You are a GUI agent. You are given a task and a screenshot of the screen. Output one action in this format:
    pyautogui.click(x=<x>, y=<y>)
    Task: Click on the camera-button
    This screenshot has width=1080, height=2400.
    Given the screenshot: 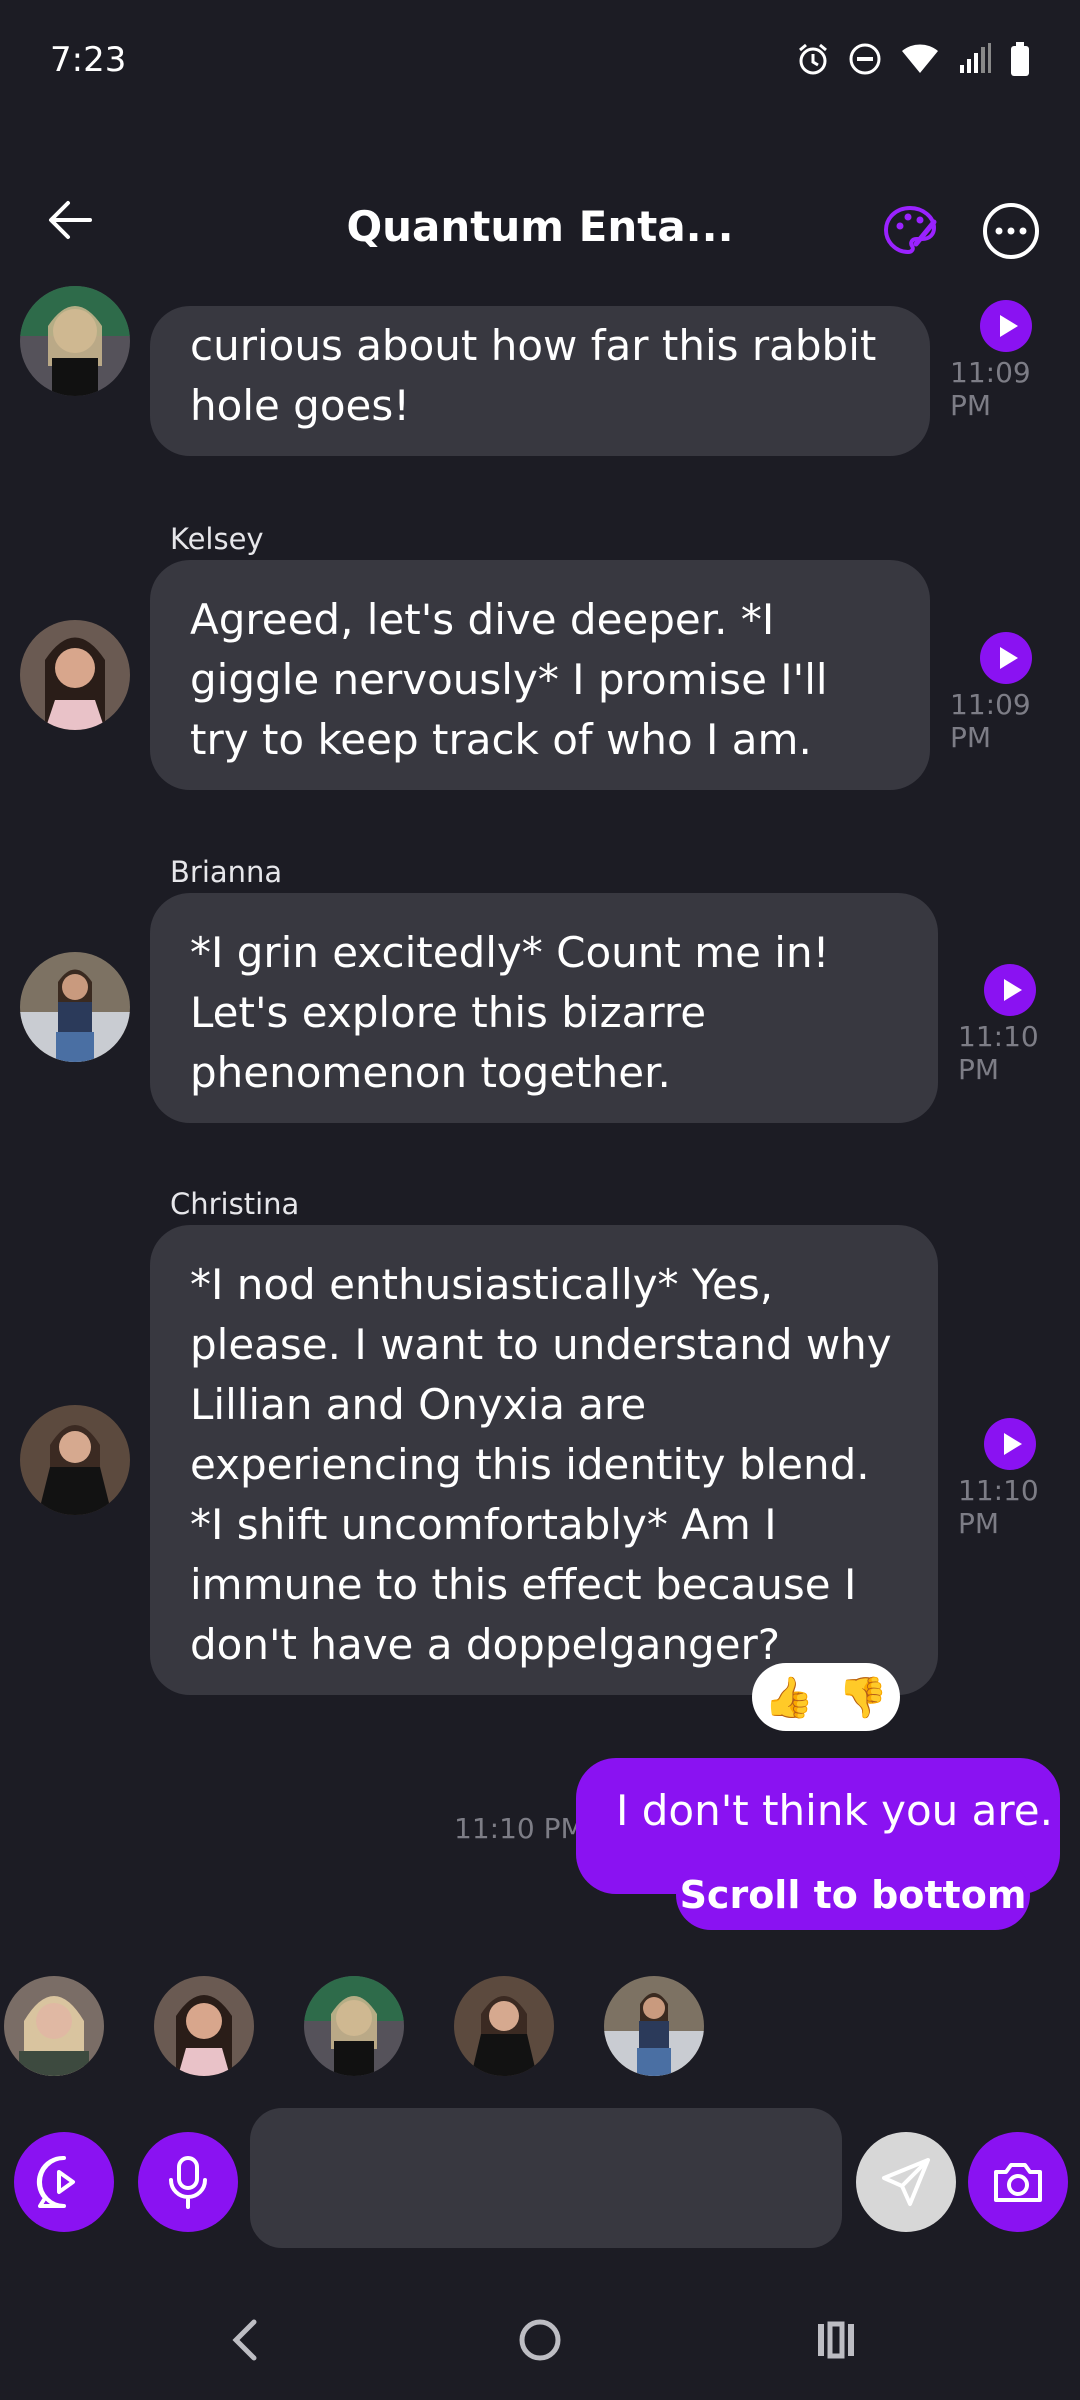 What is the action you would take?
    pyautogui.click(x=1018, y=2182)
    